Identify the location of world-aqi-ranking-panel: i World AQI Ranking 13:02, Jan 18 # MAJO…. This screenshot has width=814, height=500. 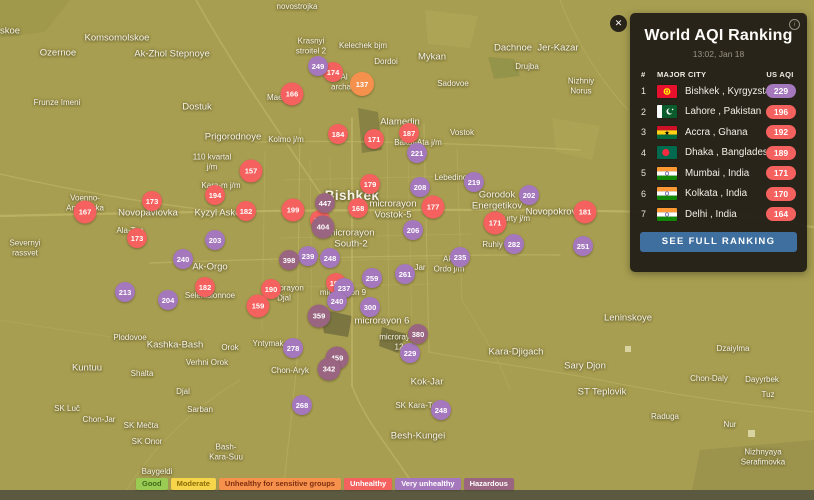
(718, 142).